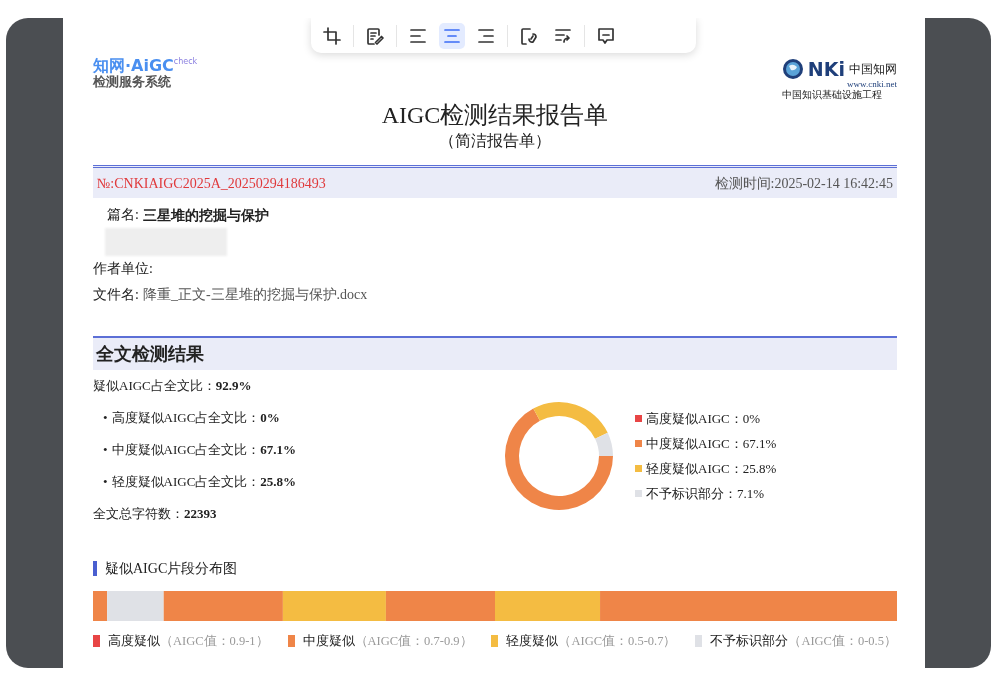 This screenshot has height=680, width=1005. Describe the element at coordinates (832, 94) in the screenshot. I see `logo-slogan: 中国知识基础设施工程` at that location.